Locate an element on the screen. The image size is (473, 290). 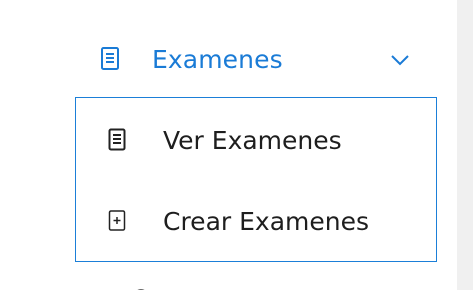
sidebar-section-label: Examenes is located at coordinates (217, 59).